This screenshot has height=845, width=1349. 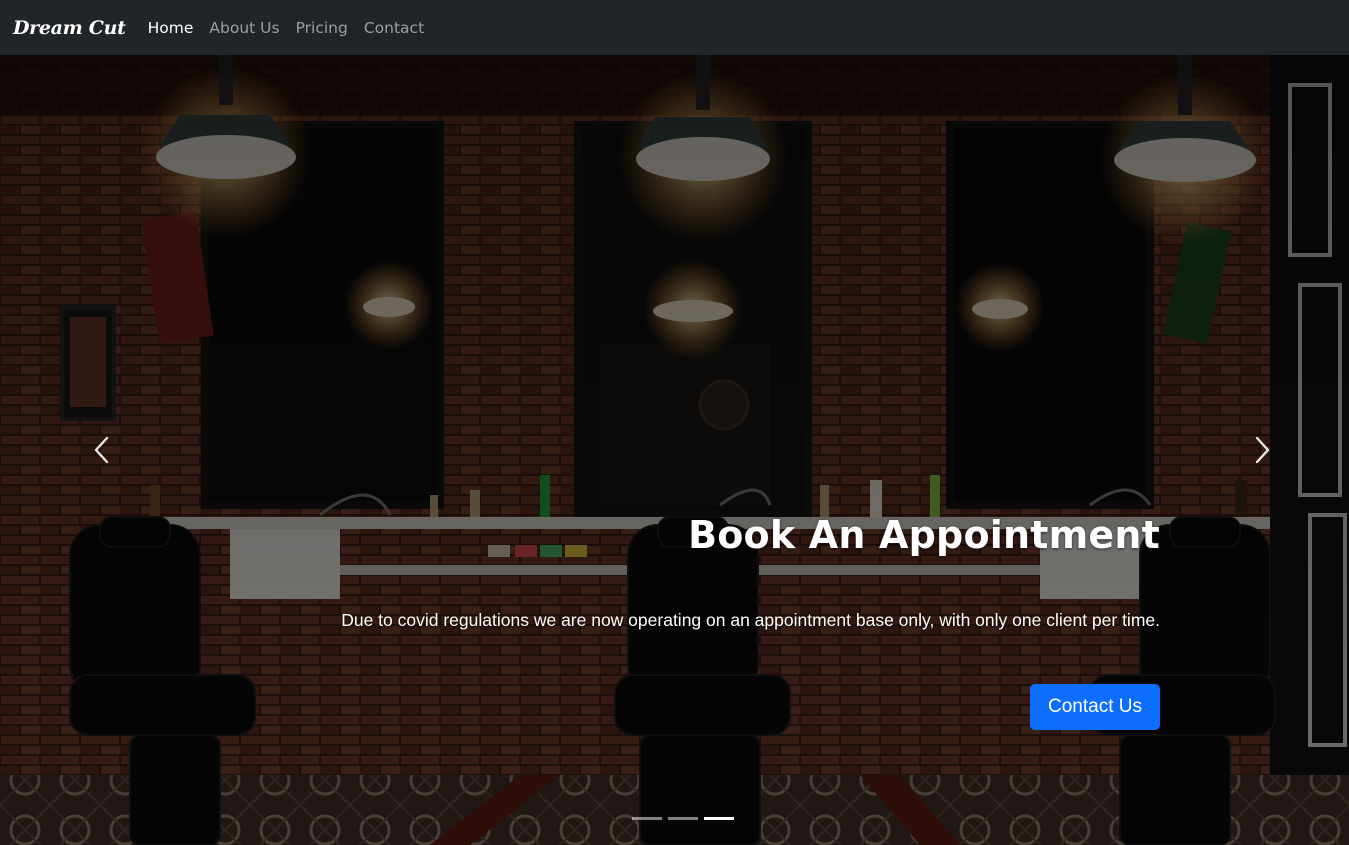 I want to click on chevron-right-icon, so click(x=1262, y=450).